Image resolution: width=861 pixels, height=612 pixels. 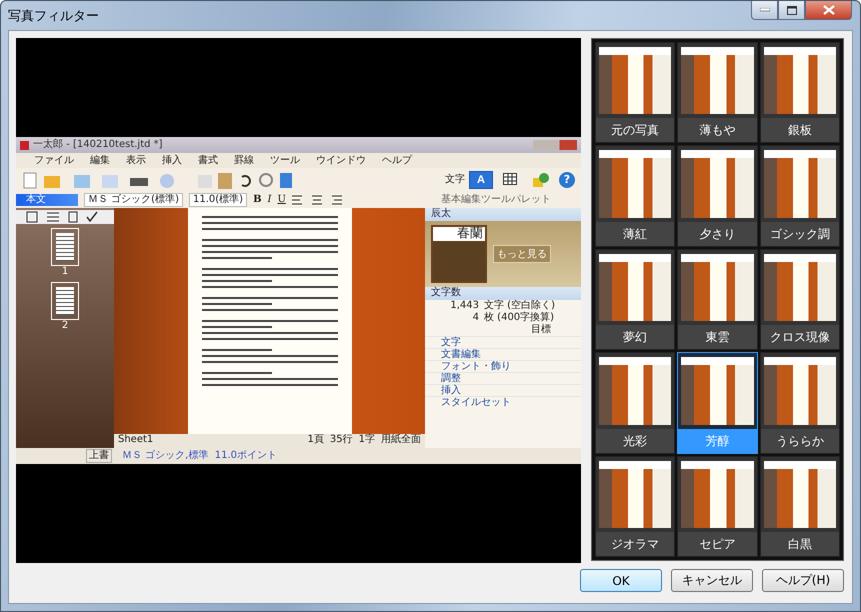 I want to click on maximize-button, so click(x=791, y=10).